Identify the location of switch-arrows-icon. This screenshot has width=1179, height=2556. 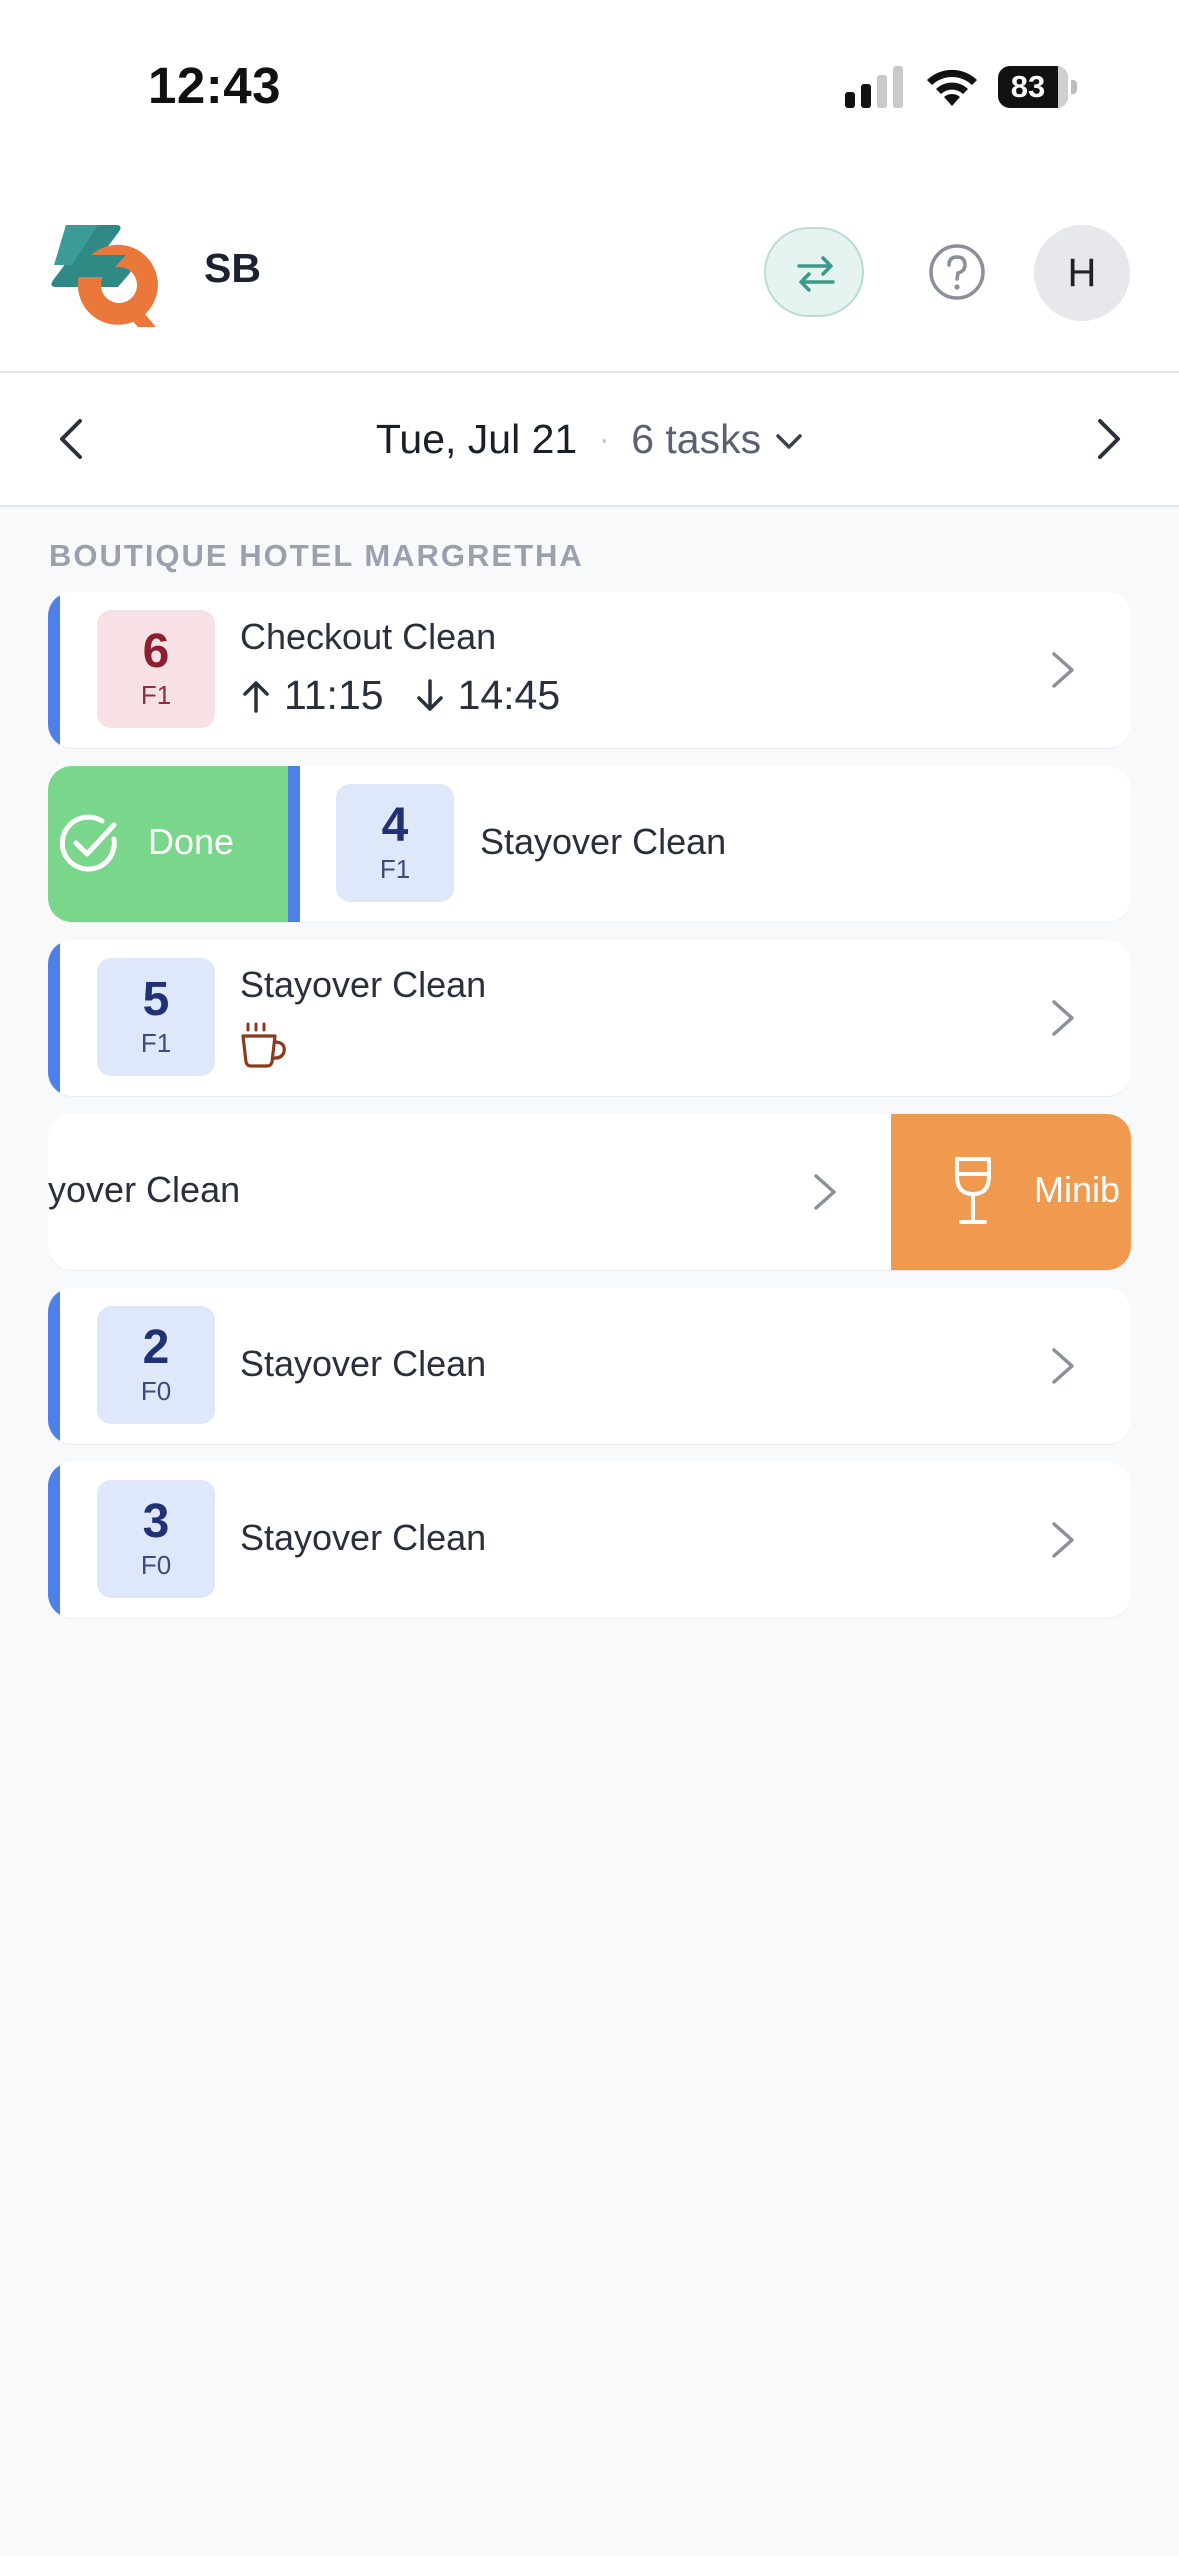
(816, 274).